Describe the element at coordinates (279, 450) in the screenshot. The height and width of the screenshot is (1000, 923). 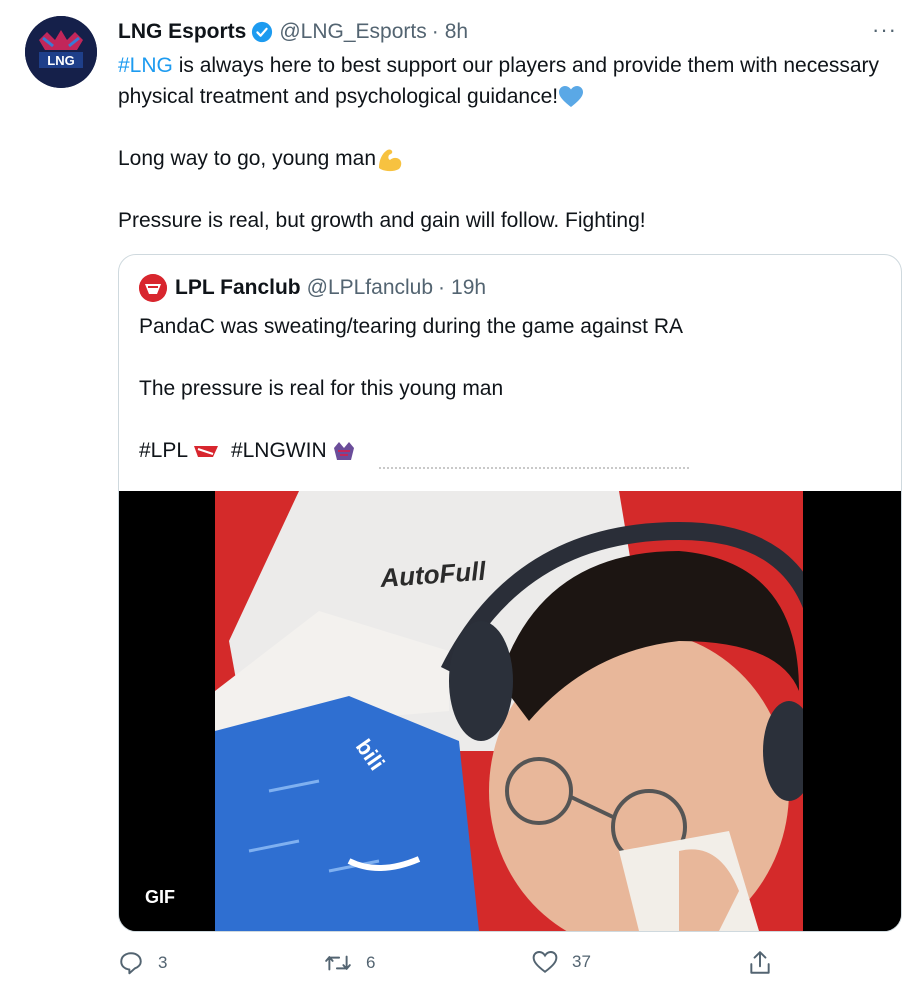
I see `hashtag-lngwin: #LNGWIN` at that location.